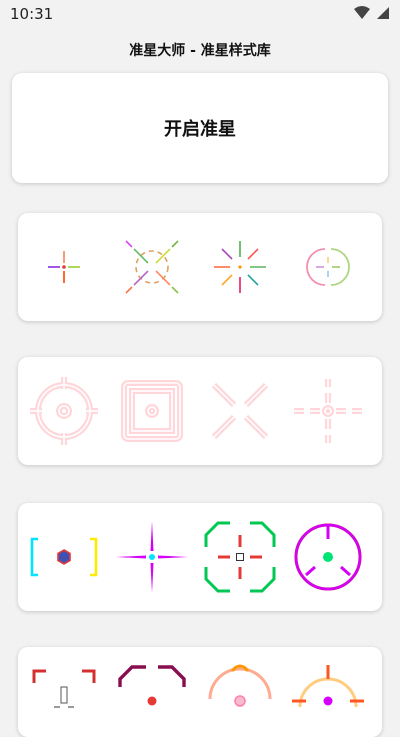 This screenshot has height=737, width=400. What do you see at coordinates (383, 14) in the screenshot?
I see `cellular-signal-icon` at bounding box center [383, 14].